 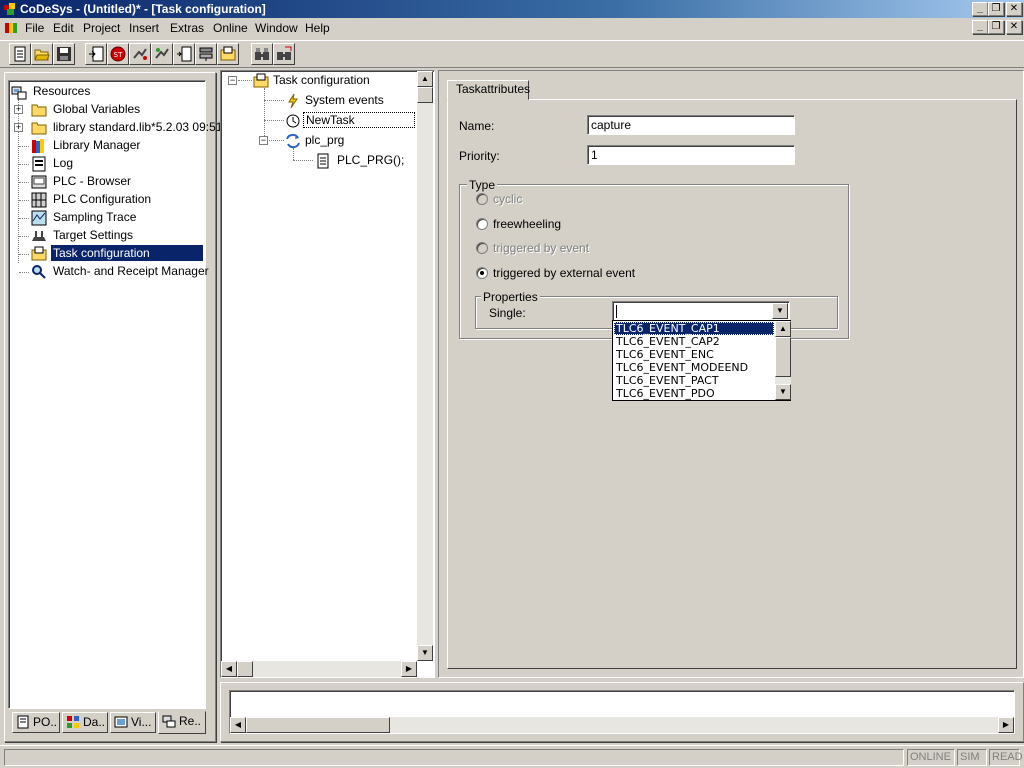 I want to click on save-icon, so click(x=64, y=54).